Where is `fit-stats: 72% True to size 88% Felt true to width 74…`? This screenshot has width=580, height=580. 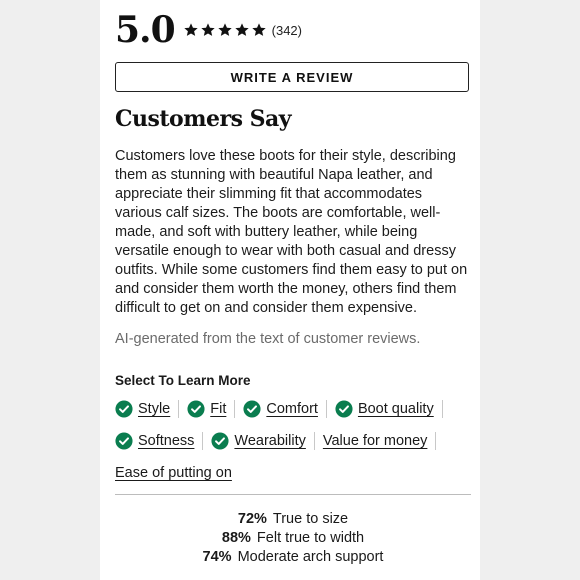 fit-stats: 72% True to size 88% Felt true to width 74… is located at coordinates (293, 538).